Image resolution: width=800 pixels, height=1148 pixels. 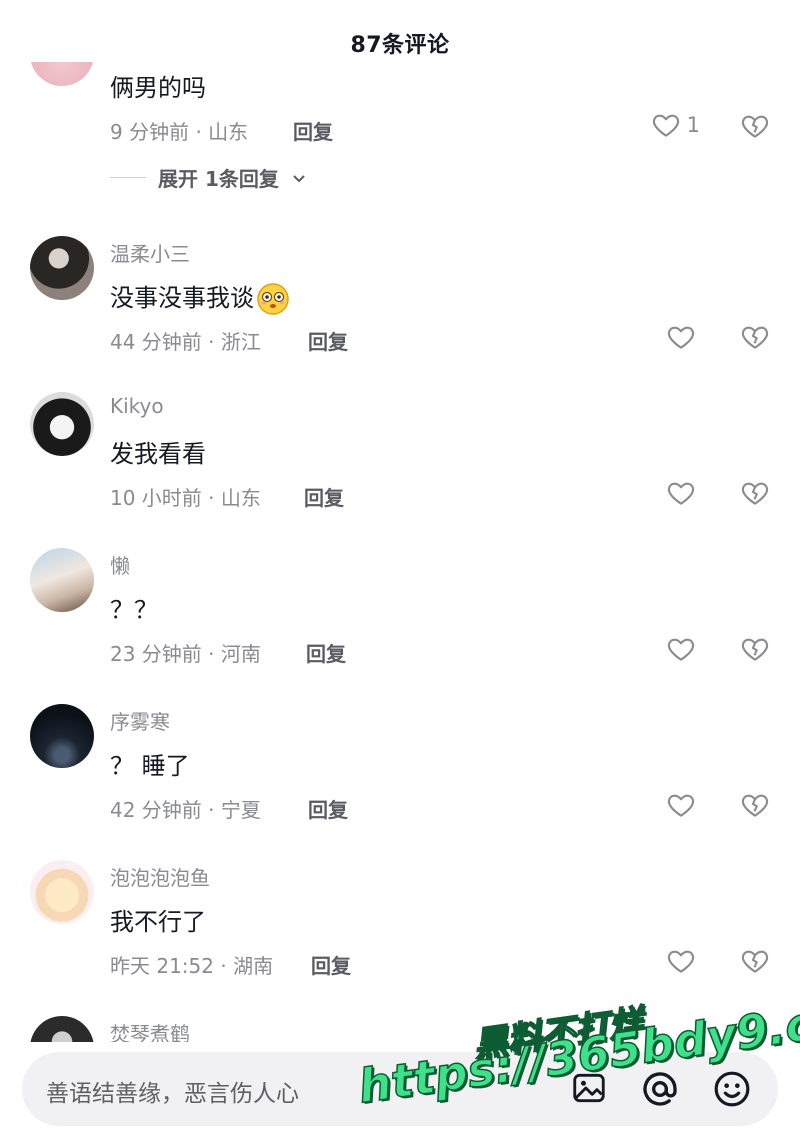 What do you see at coordinates (158, 454) in the screenshot?
I see `comment-text: 发我看看` at bounding box center [158, 454].